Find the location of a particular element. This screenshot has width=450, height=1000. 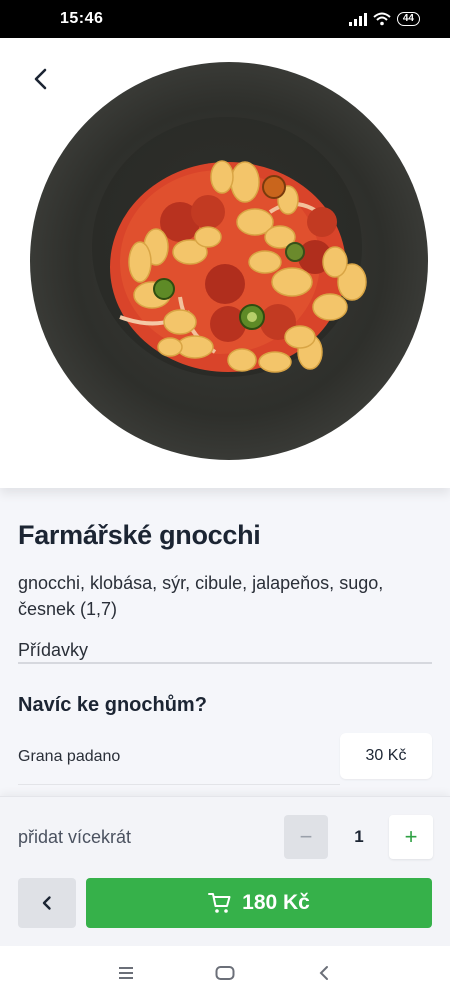

extra-option-row: Grana padano 30 Kč is located at coordinates (225, 759).